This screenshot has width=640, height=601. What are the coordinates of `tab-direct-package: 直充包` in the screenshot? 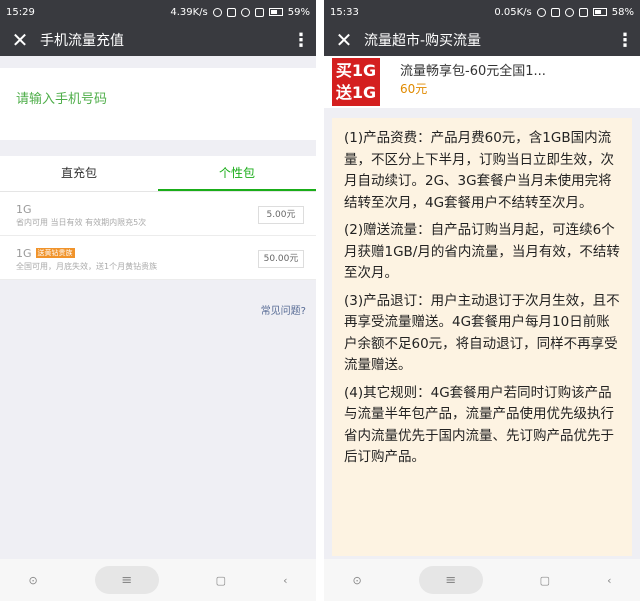 It's located at (79, 173).